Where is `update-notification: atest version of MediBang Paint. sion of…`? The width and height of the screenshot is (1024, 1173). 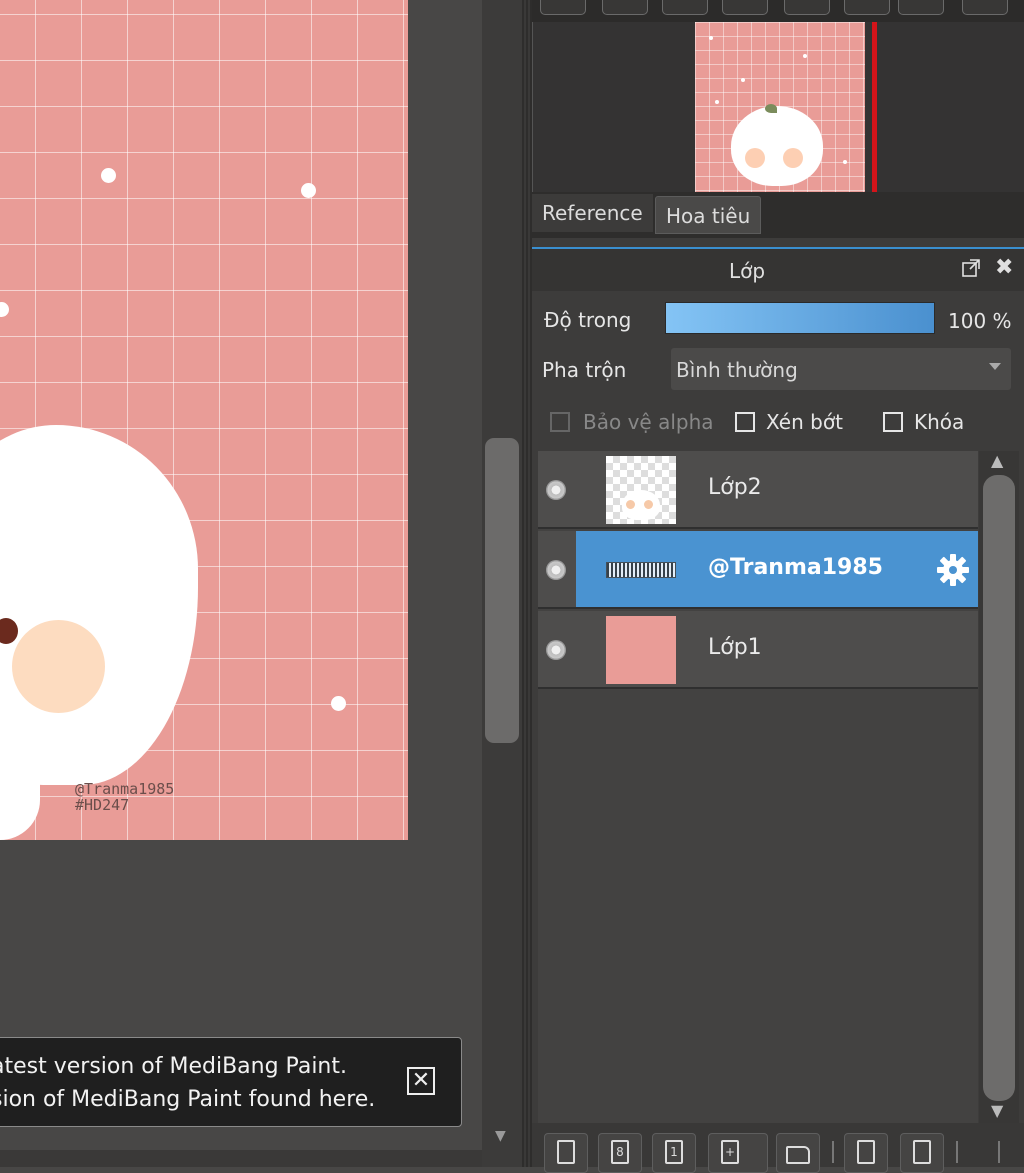
update-notification: atest version of MediBang Paint. sion of… is located at coordinates (231, 1082).